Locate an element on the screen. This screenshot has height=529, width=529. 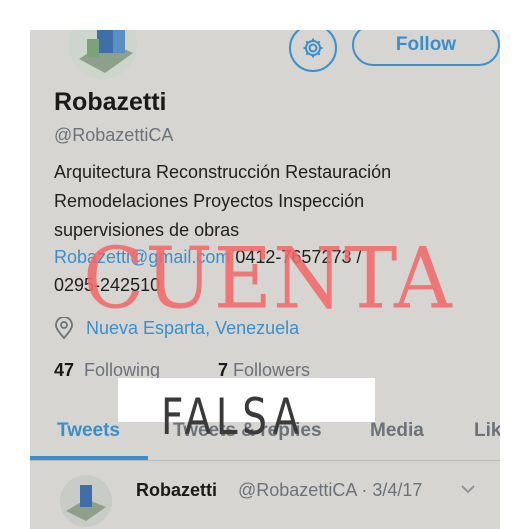
stamp-cuenta: CUENTA is located at coordinates (268, 278).